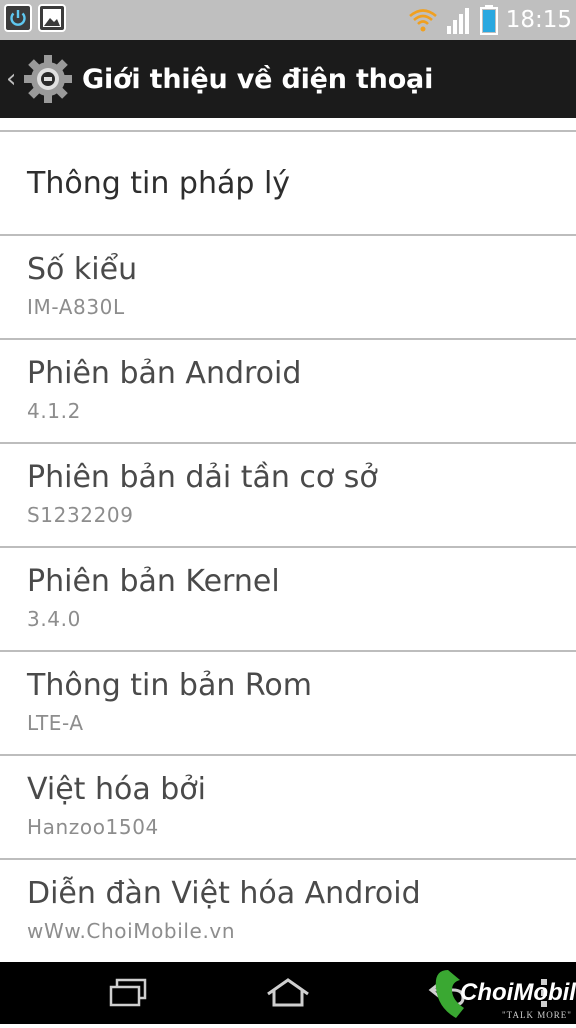 The height and width of the screenshot is (1028, 576). What do you see at coordinates (93, 827) in the screenshot?
I see `list-item-value: Hanzoo1504` at bounding box center [93, 827].